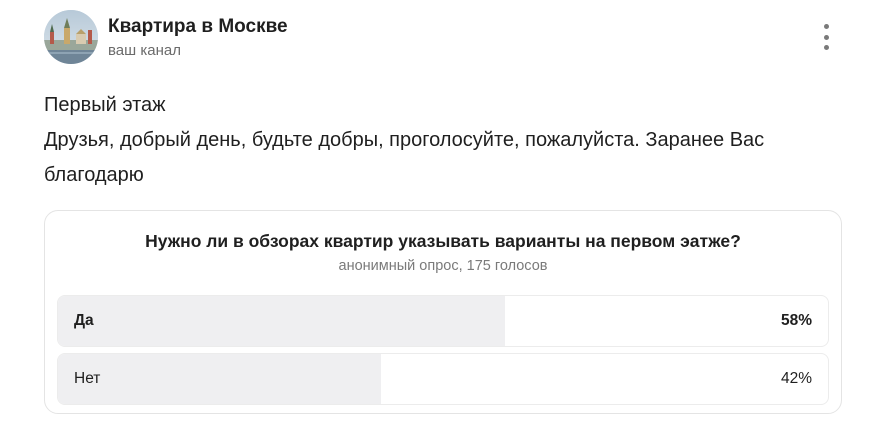 Image resolution: width=870 pixels, height=448 pixels. I want to click on channel-avatar, so click(71, 37).